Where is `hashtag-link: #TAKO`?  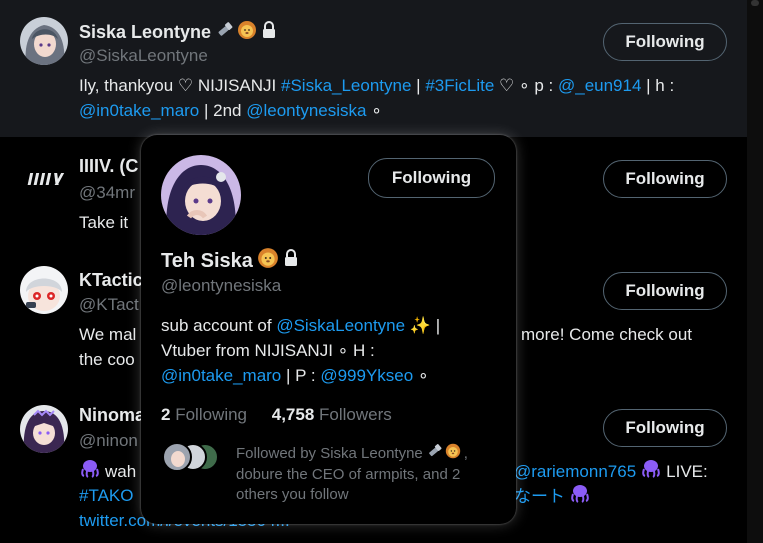
hashtag-link: #TAKO is located at coordinates (106, 495).